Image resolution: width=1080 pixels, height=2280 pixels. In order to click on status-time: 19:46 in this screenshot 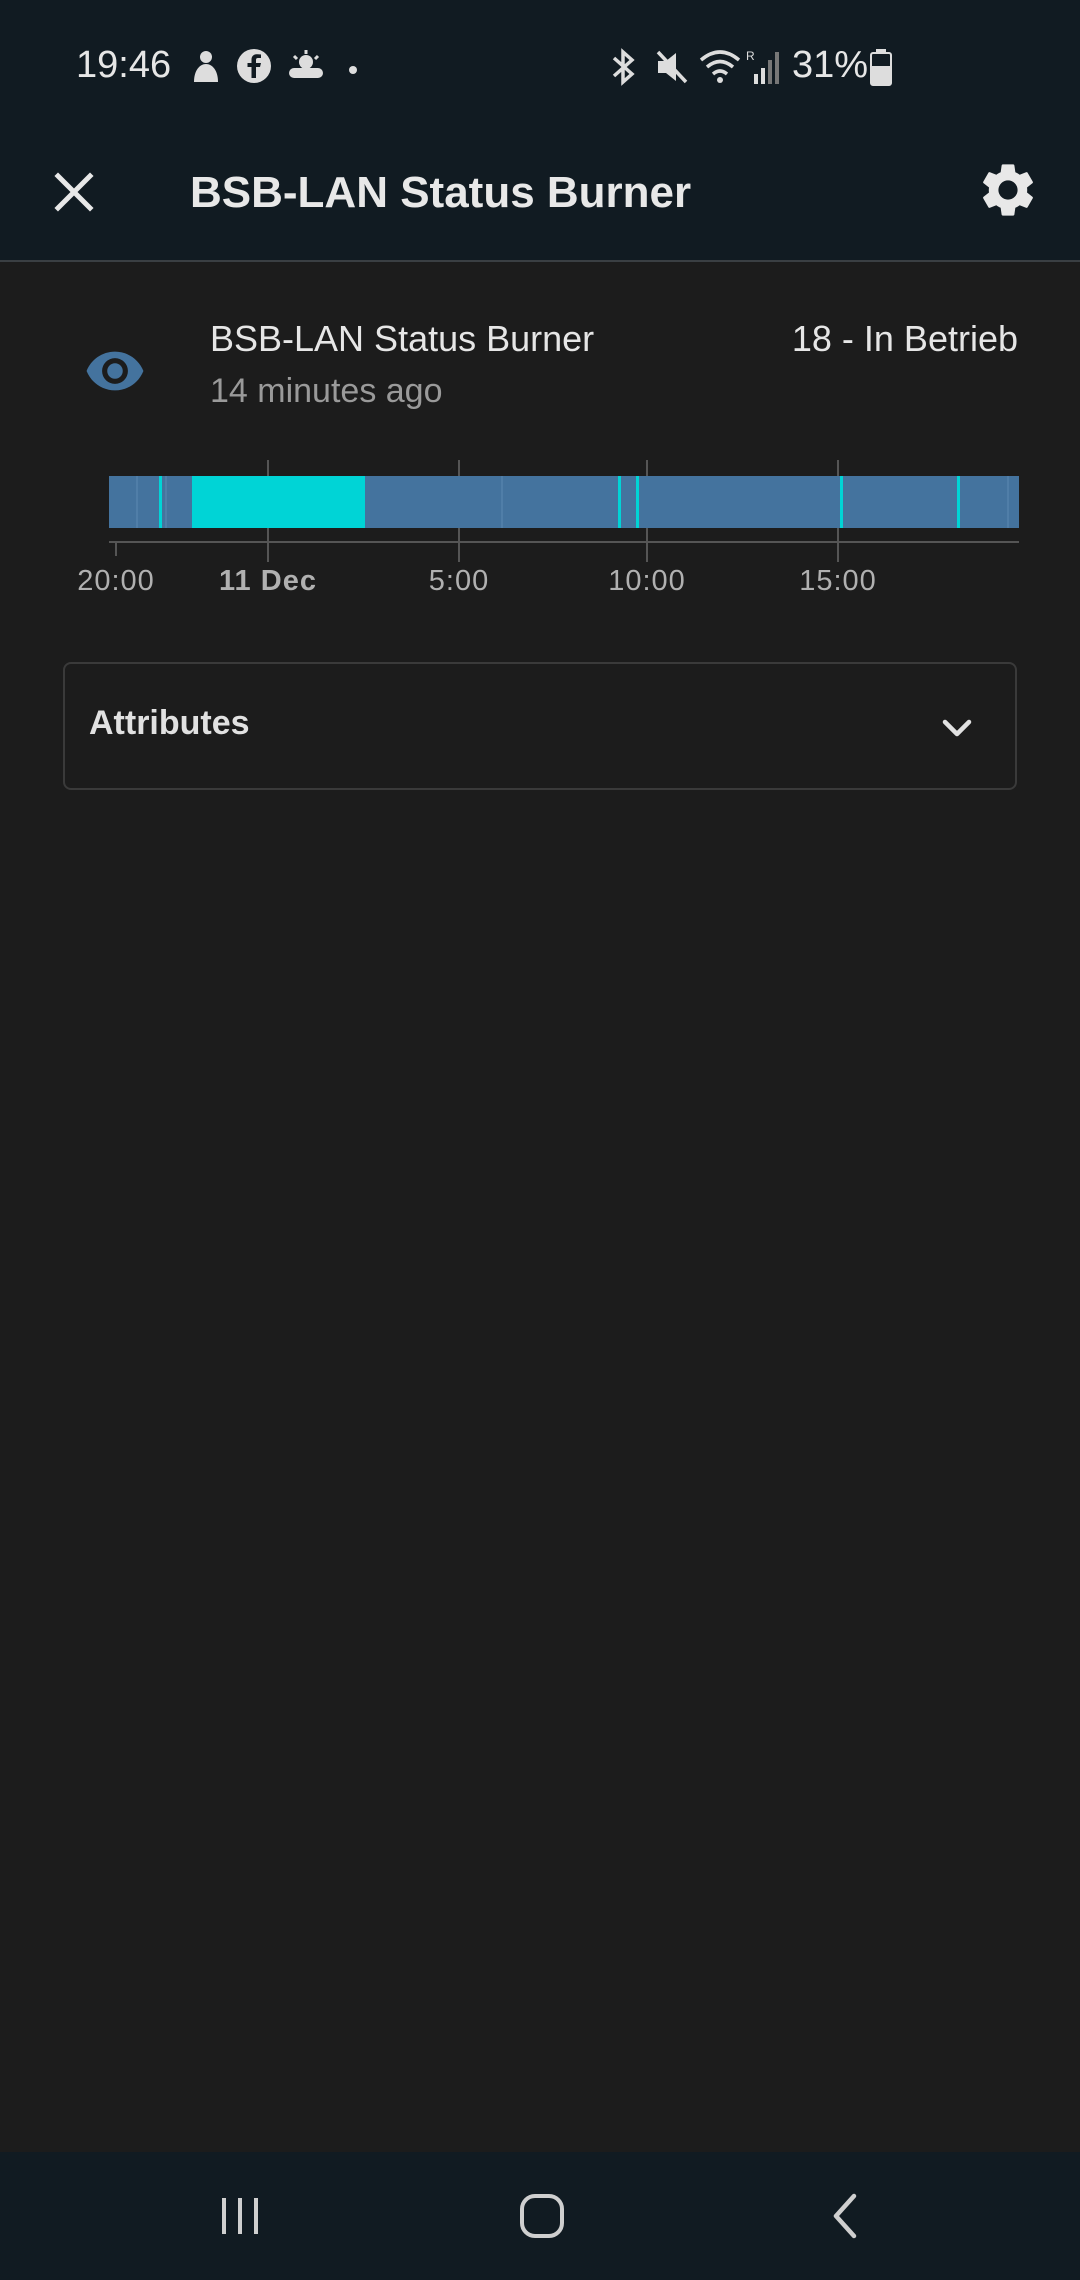, I will do `click(124, 65)`.